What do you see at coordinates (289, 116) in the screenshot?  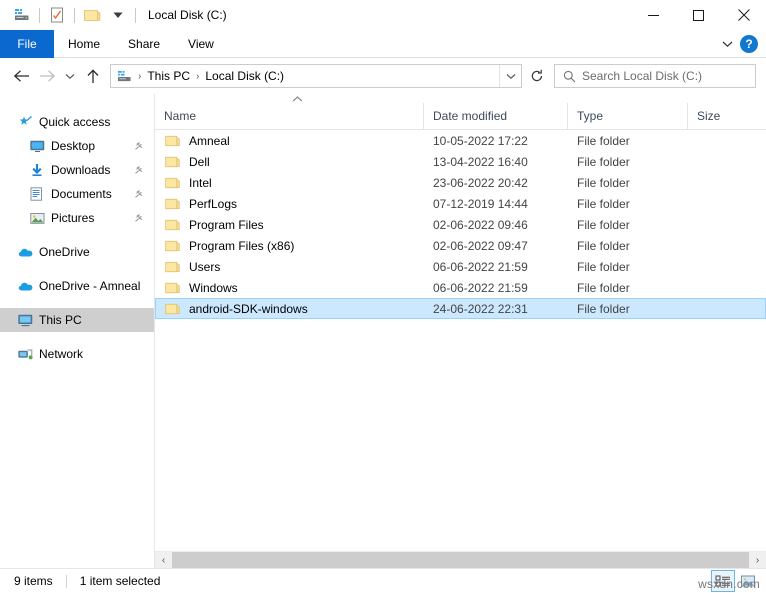 I see `column-header-name: Name` at bounding box center [289, 116].